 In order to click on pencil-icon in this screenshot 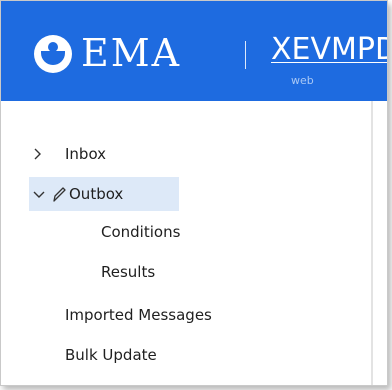, I will do `click(59, 200)`.